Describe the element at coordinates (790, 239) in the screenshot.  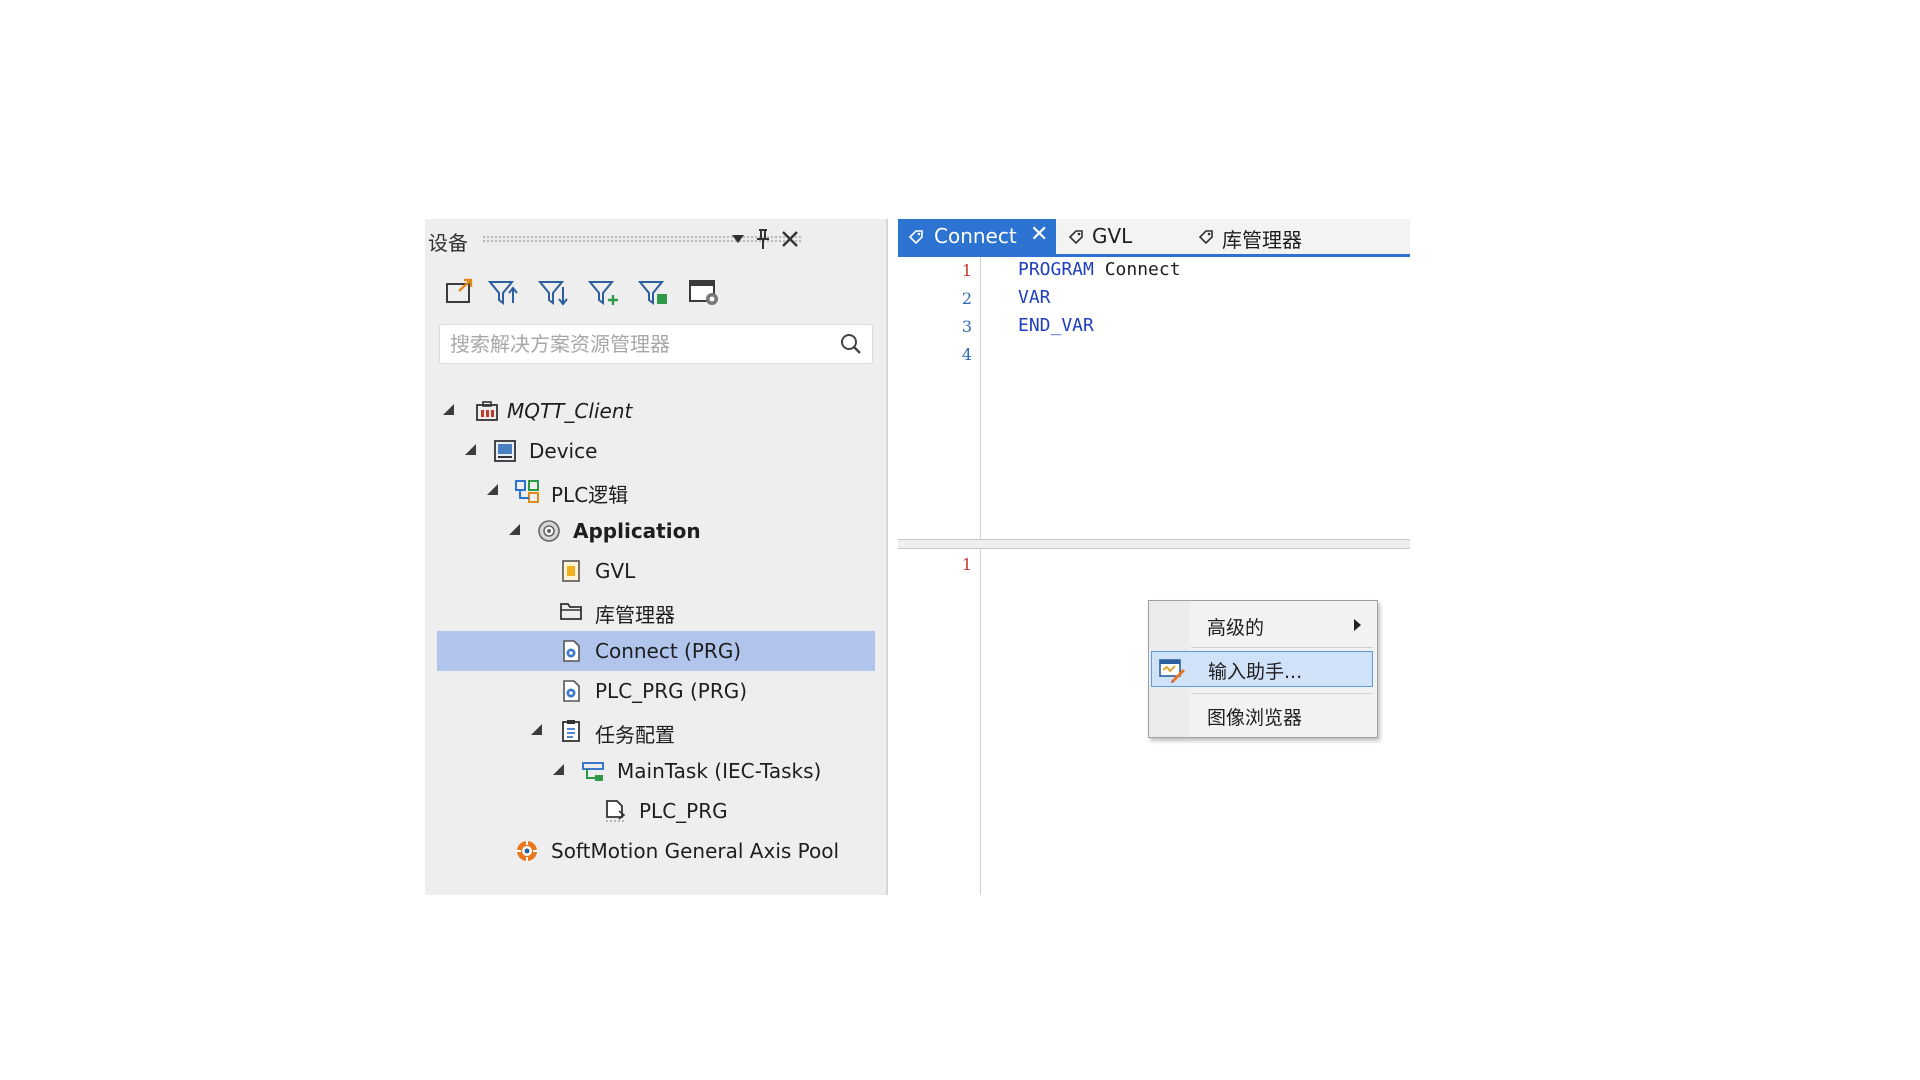
I see `close-icon` at that location.